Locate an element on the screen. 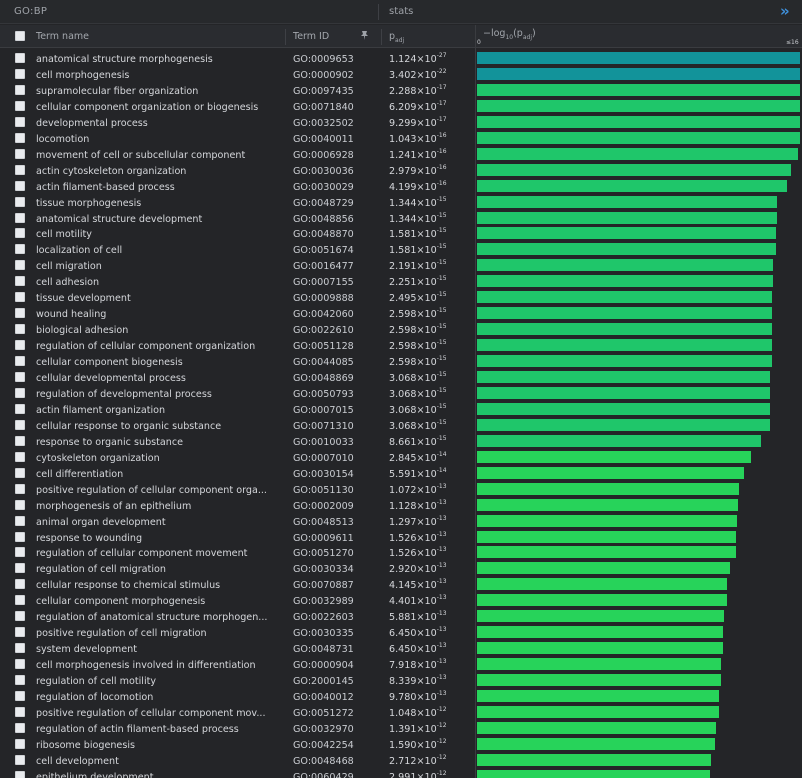 This screenshot has width=802, height=778. term-name-cell: anatomical structure development is located at coordinates (156, 218).